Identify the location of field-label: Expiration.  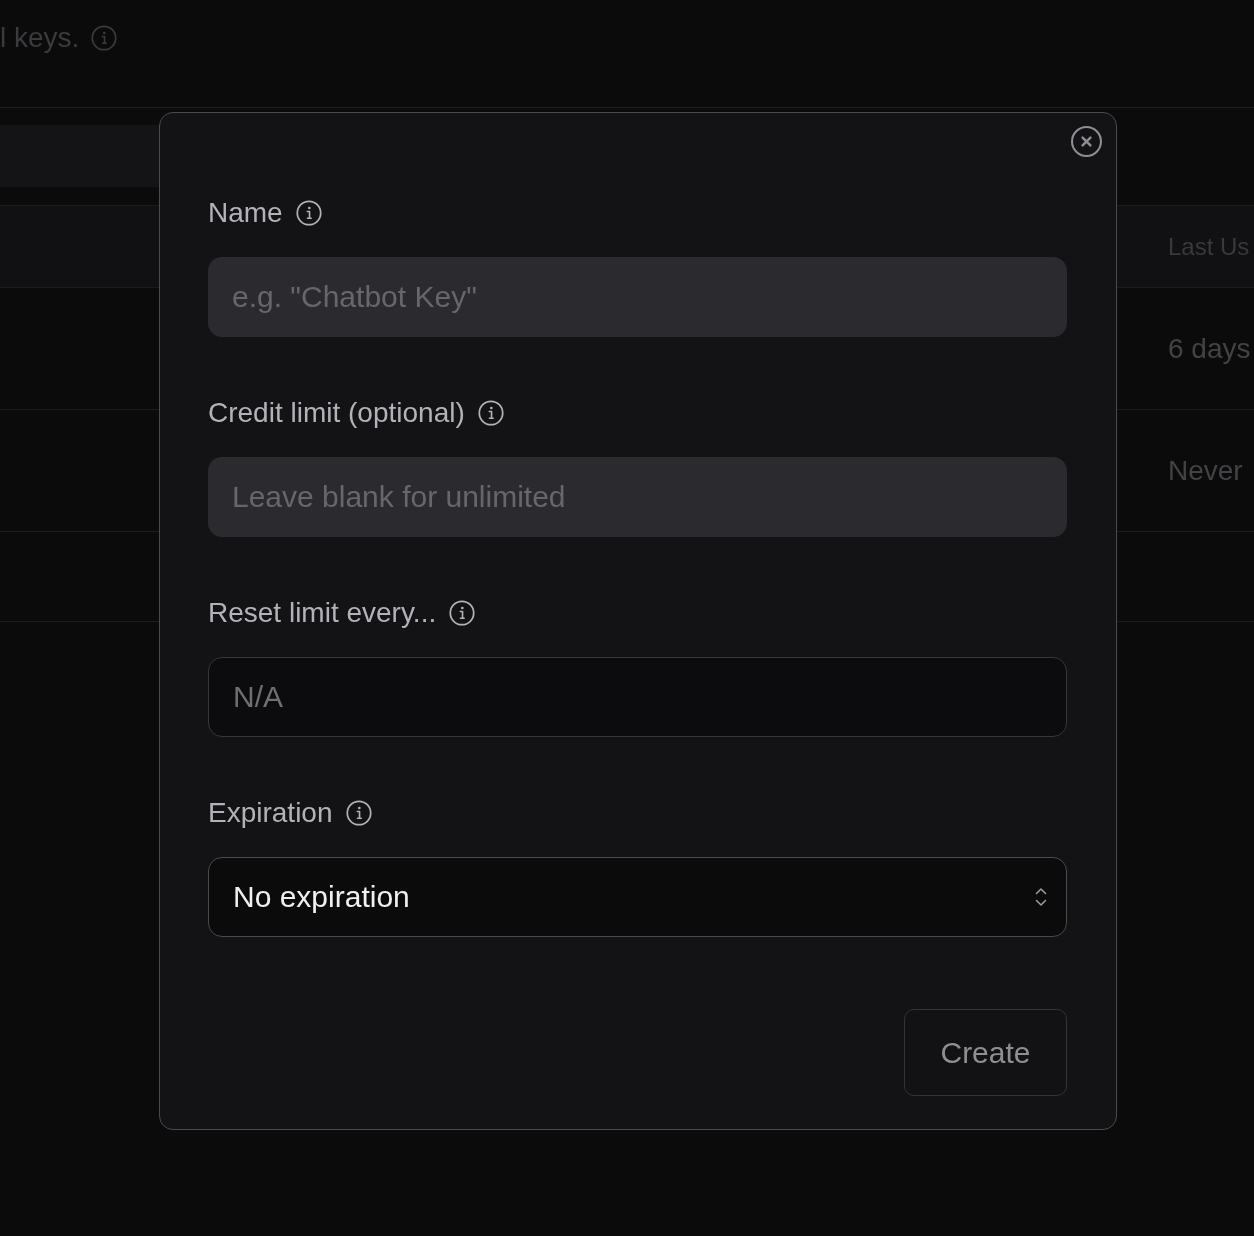
(270, 813).